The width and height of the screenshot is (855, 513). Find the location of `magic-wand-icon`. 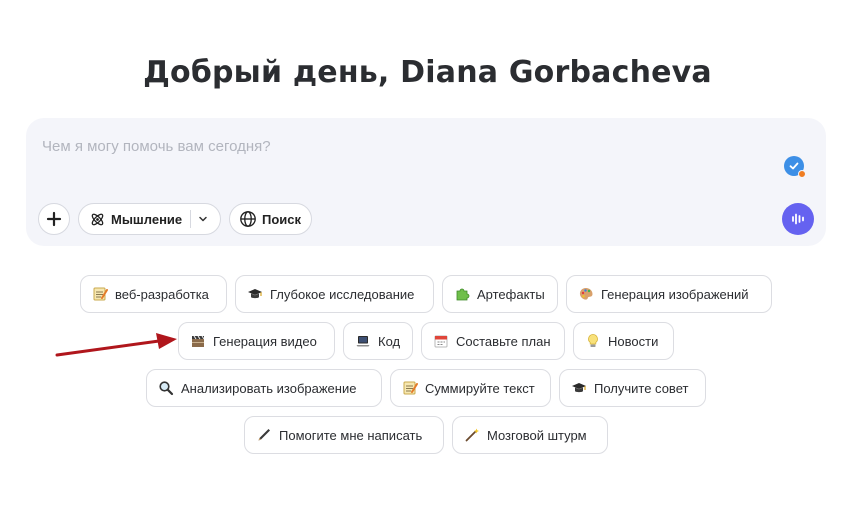

magic-wand-icon is located at coordinates (472, 435).